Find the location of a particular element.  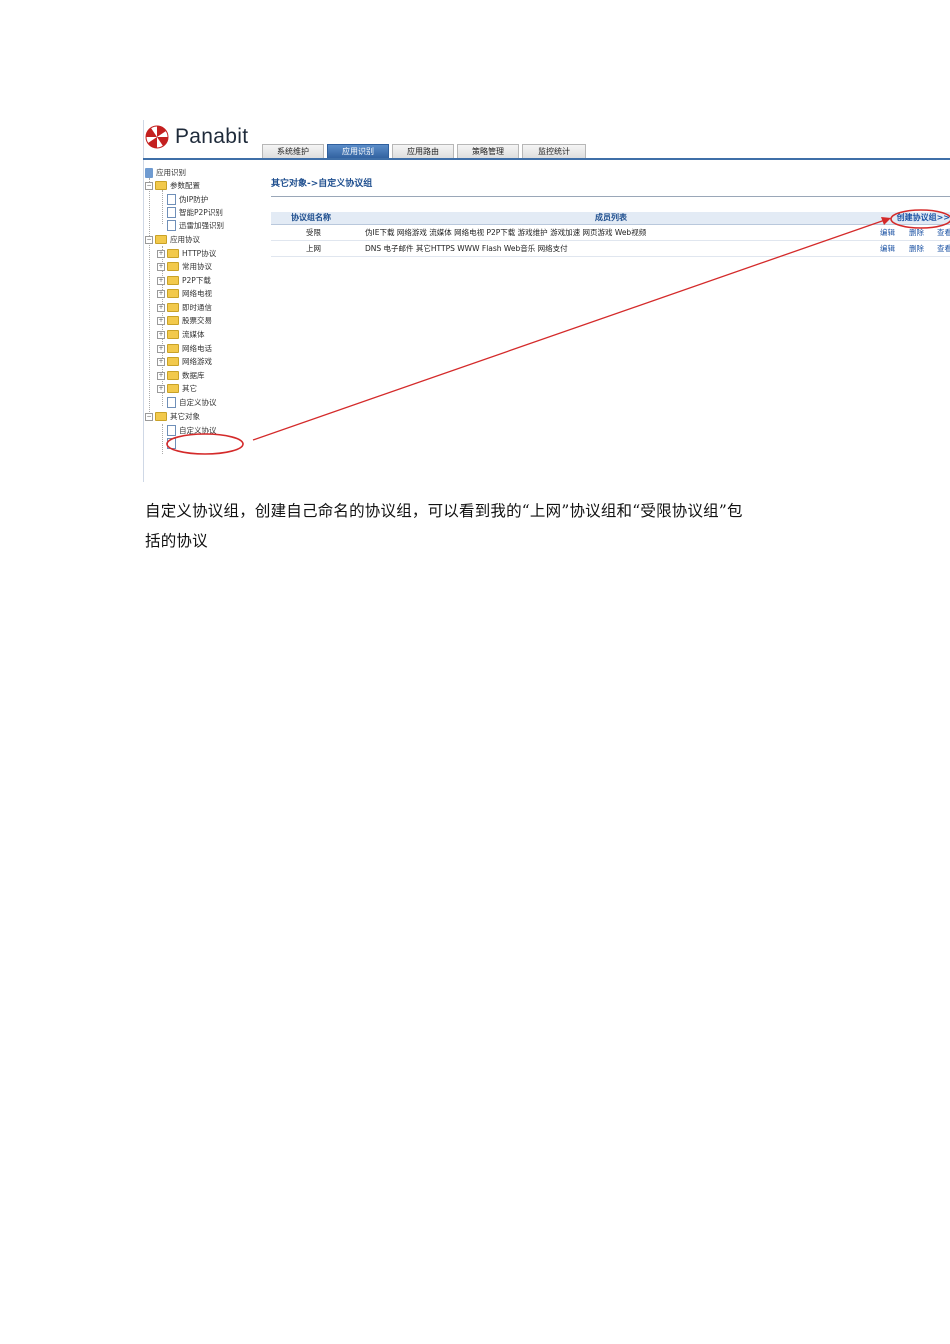

tab-policy-management: 策略管理 is located at coordinates (488, 151).